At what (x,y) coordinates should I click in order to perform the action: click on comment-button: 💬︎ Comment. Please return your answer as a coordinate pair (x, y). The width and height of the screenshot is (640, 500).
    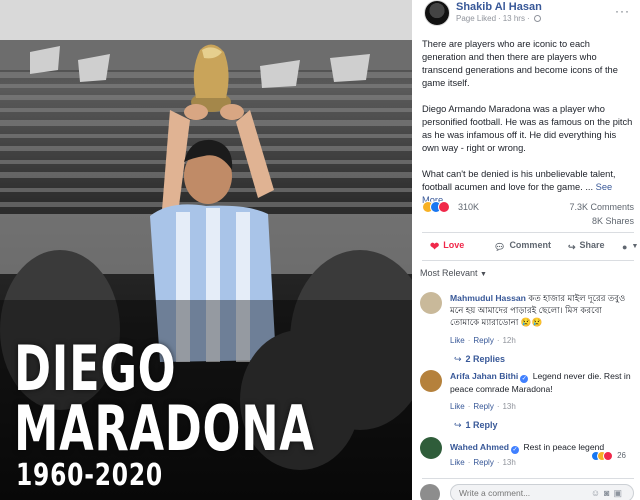
    Looking at the image, I should click on (522, 246).